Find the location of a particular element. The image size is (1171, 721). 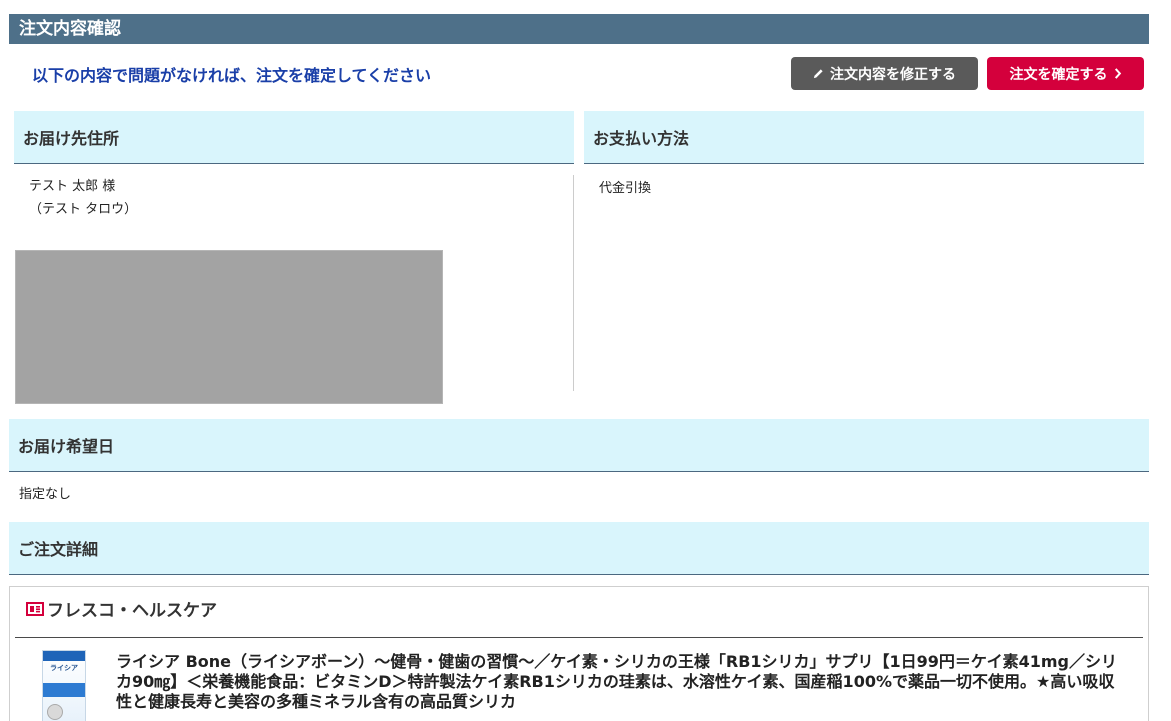

shop-name: フレスコ・ヘルスケア is located at coordinates (121, 611).